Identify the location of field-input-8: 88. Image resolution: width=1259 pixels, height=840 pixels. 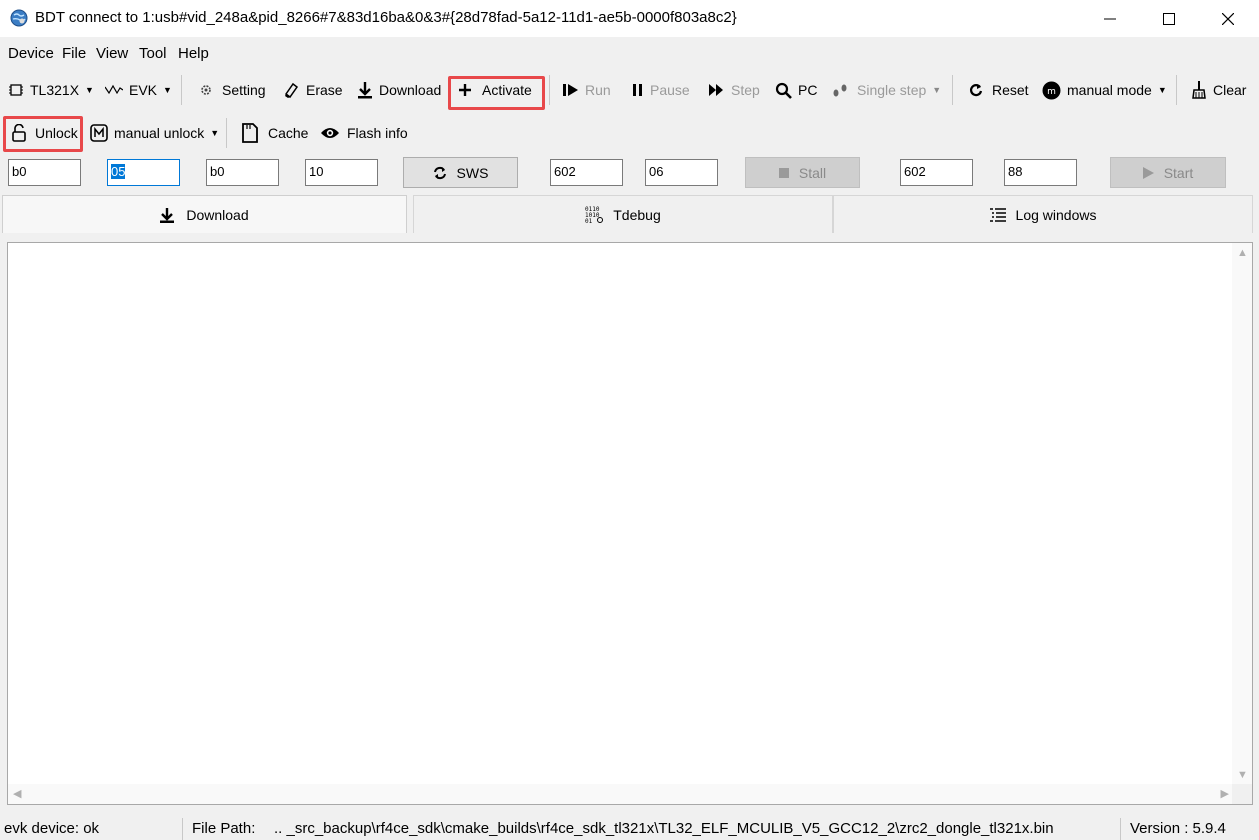
(1040, 172).